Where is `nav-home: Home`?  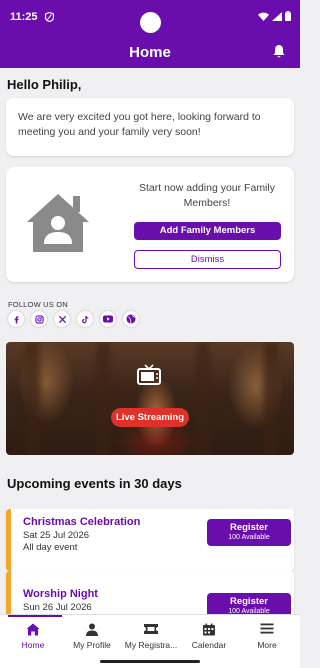 nav-home: Home is located at coordinates (33, 635).